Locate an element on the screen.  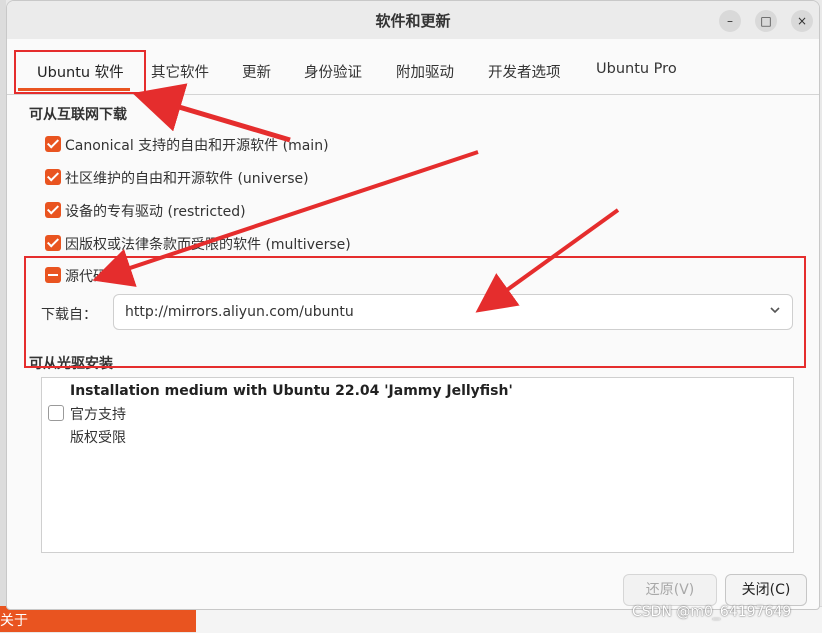
checkbox-multiverse-label: 因版权或法律条款而受限的软件 (multiverse) is located at coordinates (208, 244).